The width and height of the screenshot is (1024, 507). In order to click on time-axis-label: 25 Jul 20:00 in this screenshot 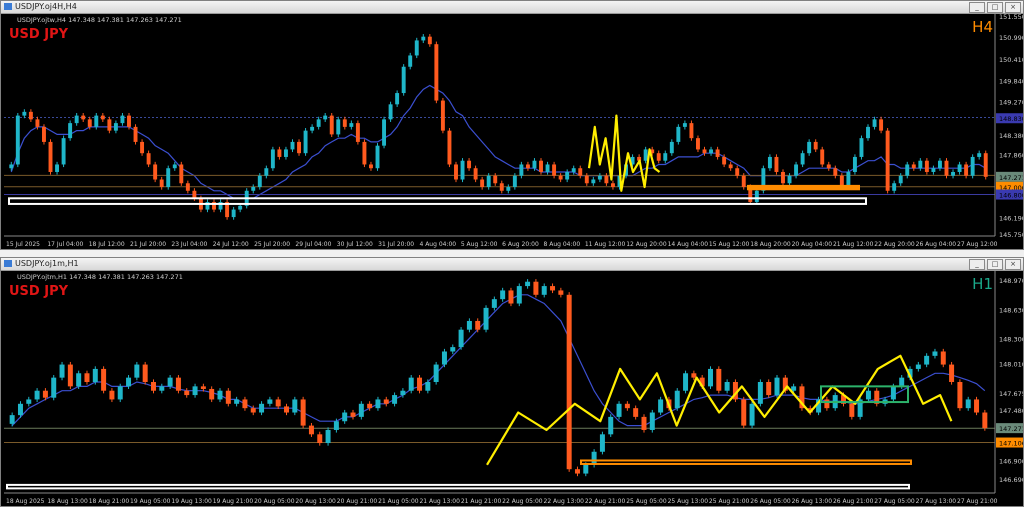, I will do `click(272, 244)`.